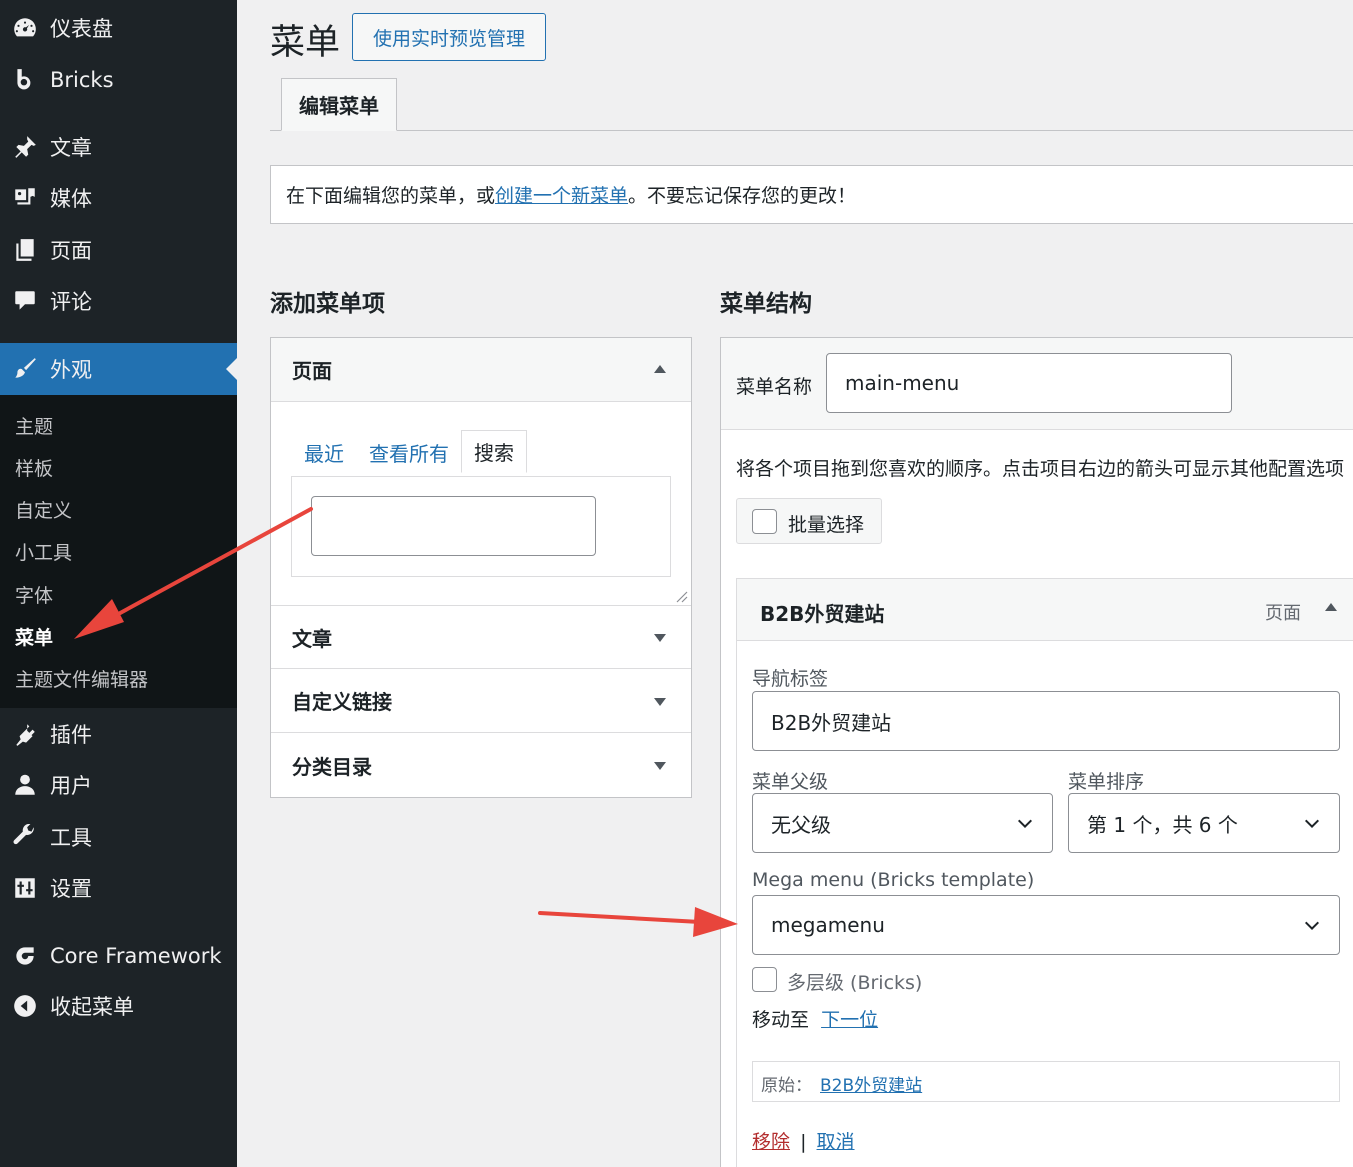 The image size is (1353, 1167). What do you see at coordinates (312, 638) in the screenshot?
I see `accordion-title: 文章` at bounding box center [312, 638].